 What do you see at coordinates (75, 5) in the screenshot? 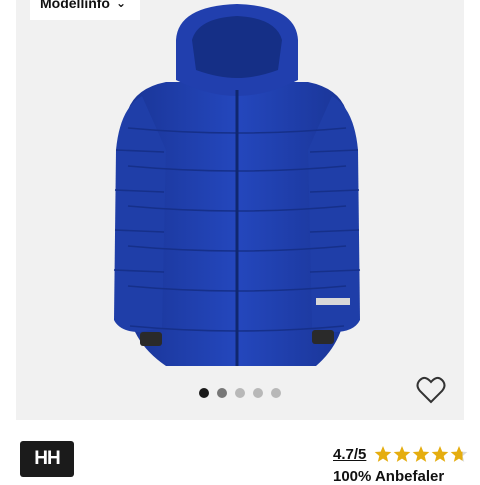
I see `model-info-label: Modellinfo` at bounding box center [75, 5].